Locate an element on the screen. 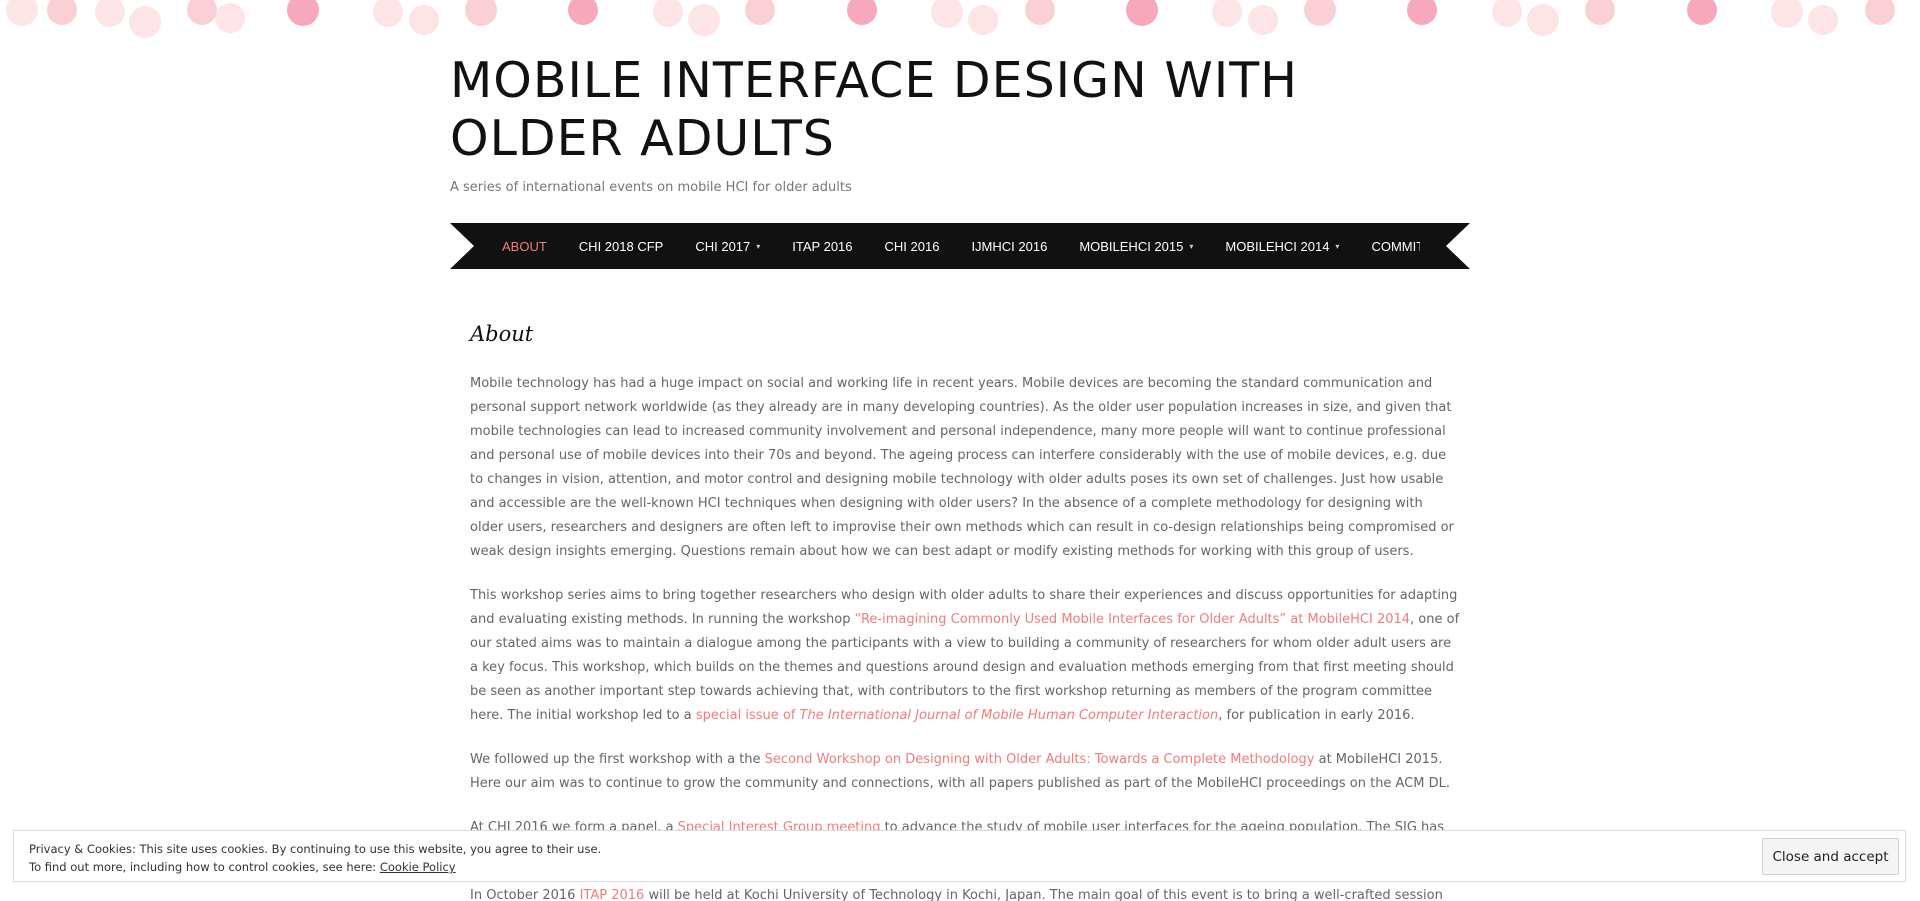 This screenshot has height=901, width=1920. nav-item-label: CHI 2018 CFP is located at coordinates (621, 246).